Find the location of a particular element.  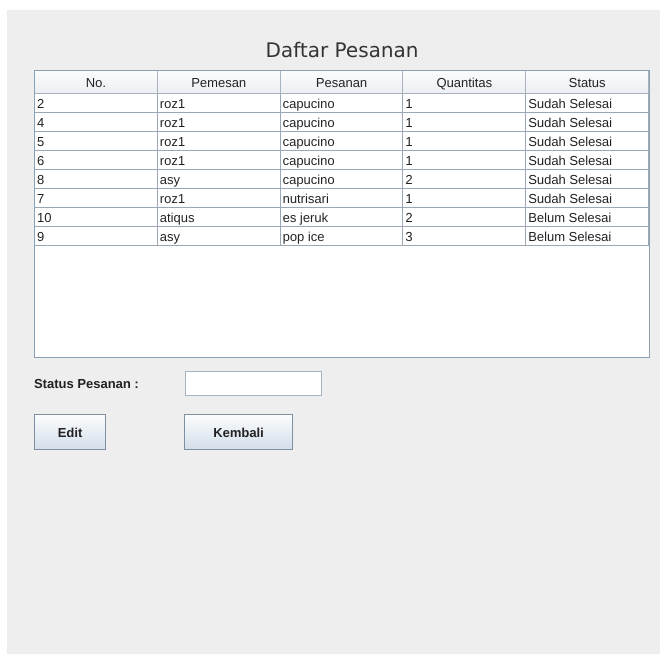

table-cell: pop ice is located at coordinates (342, 236).